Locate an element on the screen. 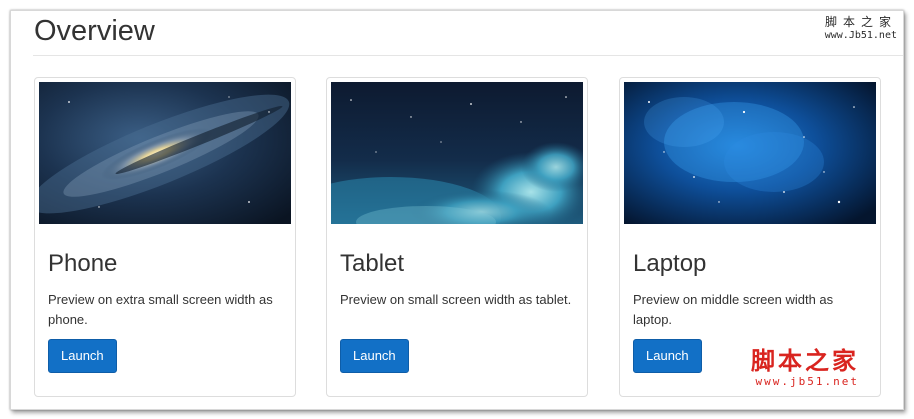  launch-laptop-button: Launch is located at coordinates (667, 356).